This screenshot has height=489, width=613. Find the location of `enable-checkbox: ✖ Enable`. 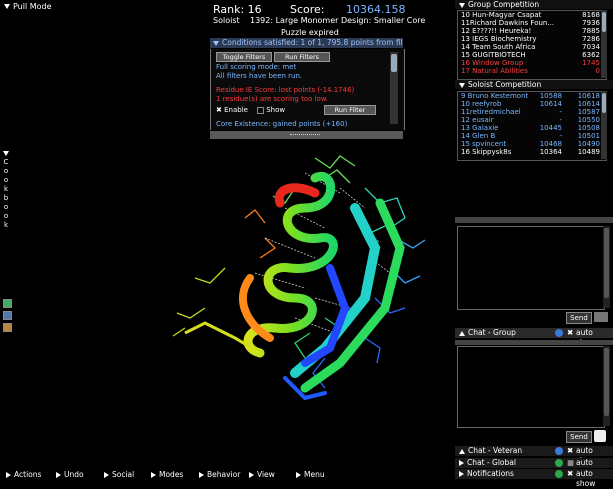

enable-checkbox: ✖ Enable is located at coordinates (232, 110).